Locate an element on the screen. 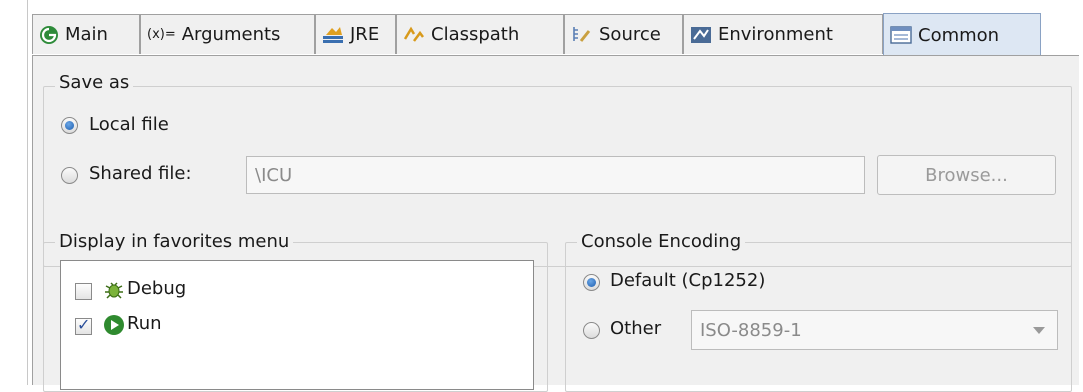  debug-checkbox is located at coordinates (83, 291).